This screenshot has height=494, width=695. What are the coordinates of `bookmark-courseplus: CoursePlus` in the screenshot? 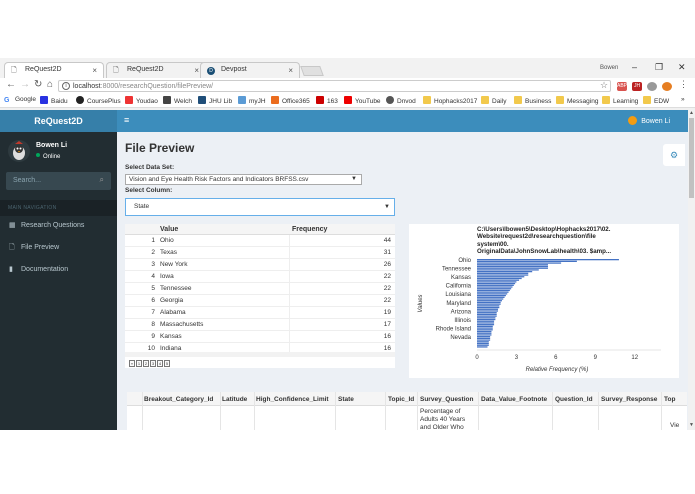 It's located at (98, 100).